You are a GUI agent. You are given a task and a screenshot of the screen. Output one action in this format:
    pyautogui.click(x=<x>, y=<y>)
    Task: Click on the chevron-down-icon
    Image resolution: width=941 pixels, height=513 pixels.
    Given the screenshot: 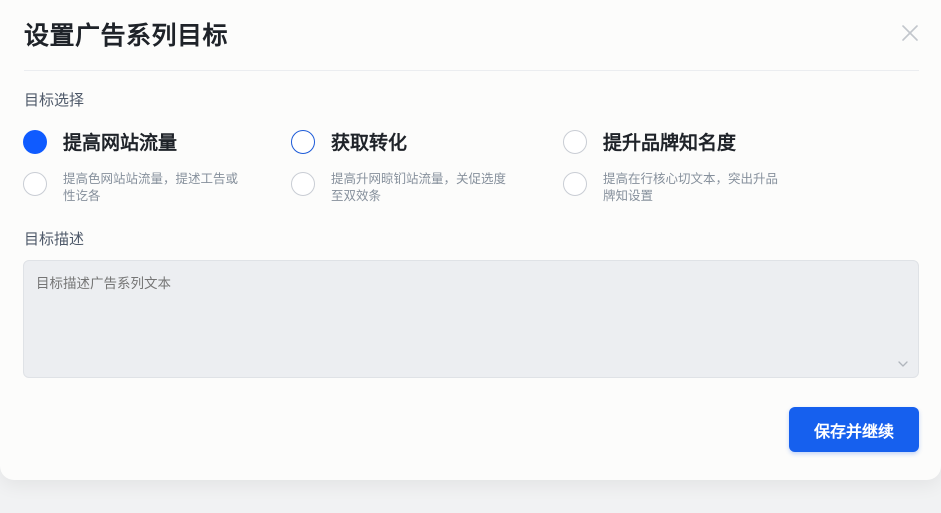 What is the action you would take?
    pyautogui.click(x=903, y=364)
    